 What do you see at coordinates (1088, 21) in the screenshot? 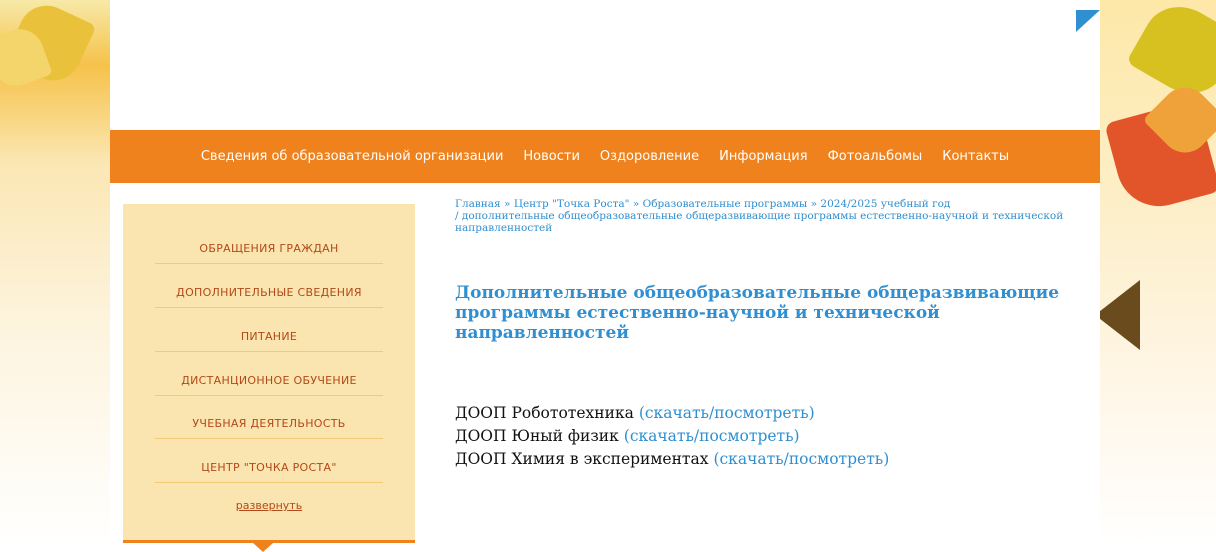
I see `corner-decoration` at bounding box center [1088, 21].